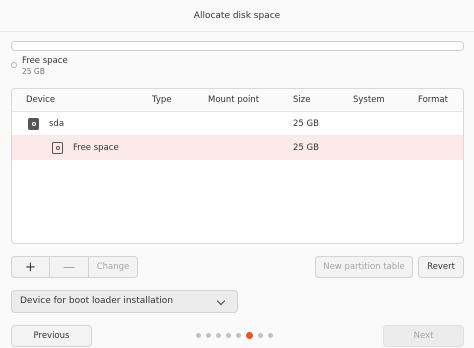 This screenshot has height=348, width=474. I want to click on previous-button: Previous, so click(51, 336).